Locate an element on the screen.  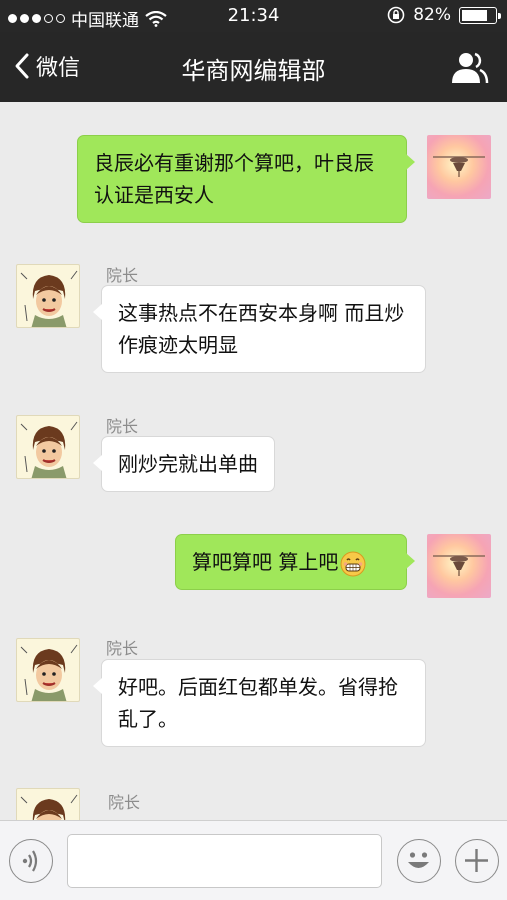
voice-input-button is located at coordinates (31, 861).